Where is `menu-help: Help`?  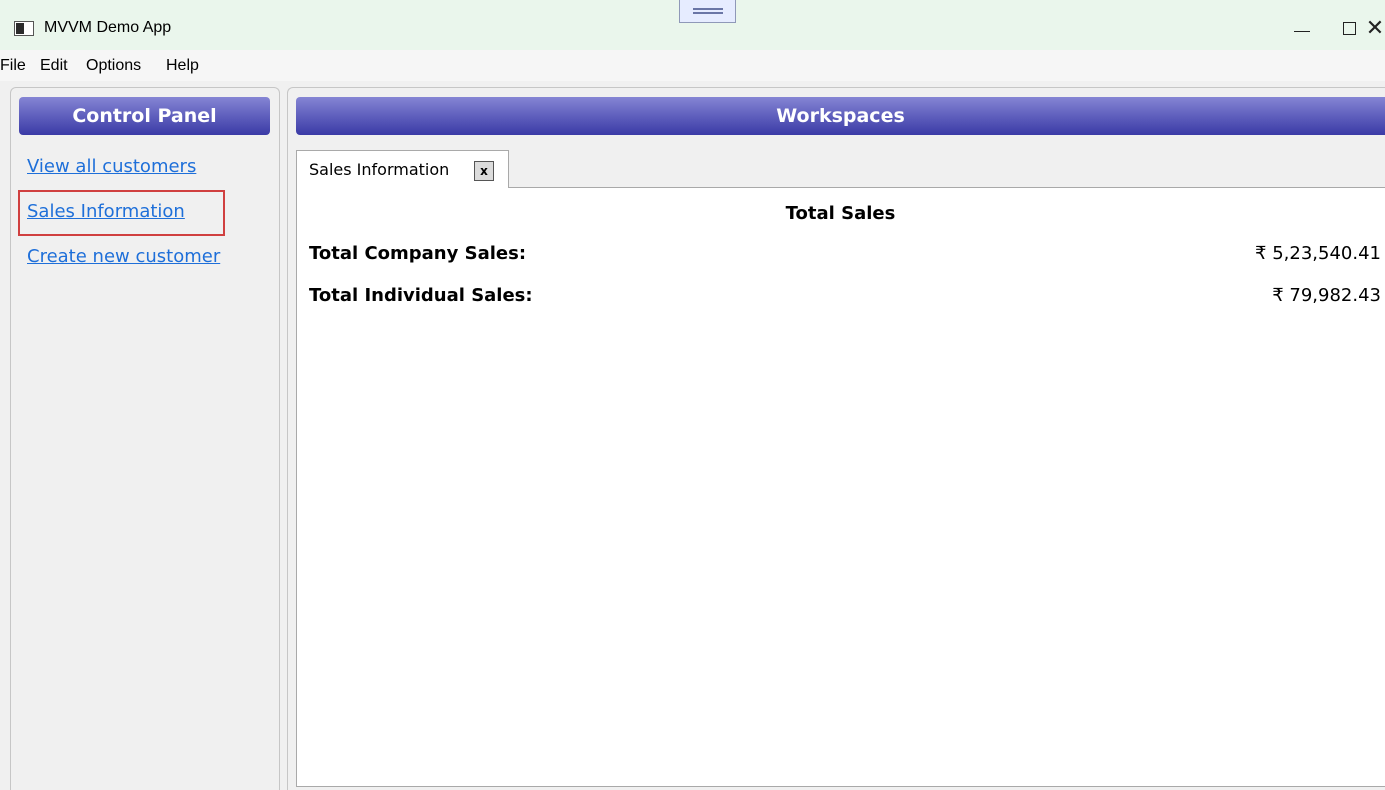 menu-help: Help is located at coordinates (182, 66).